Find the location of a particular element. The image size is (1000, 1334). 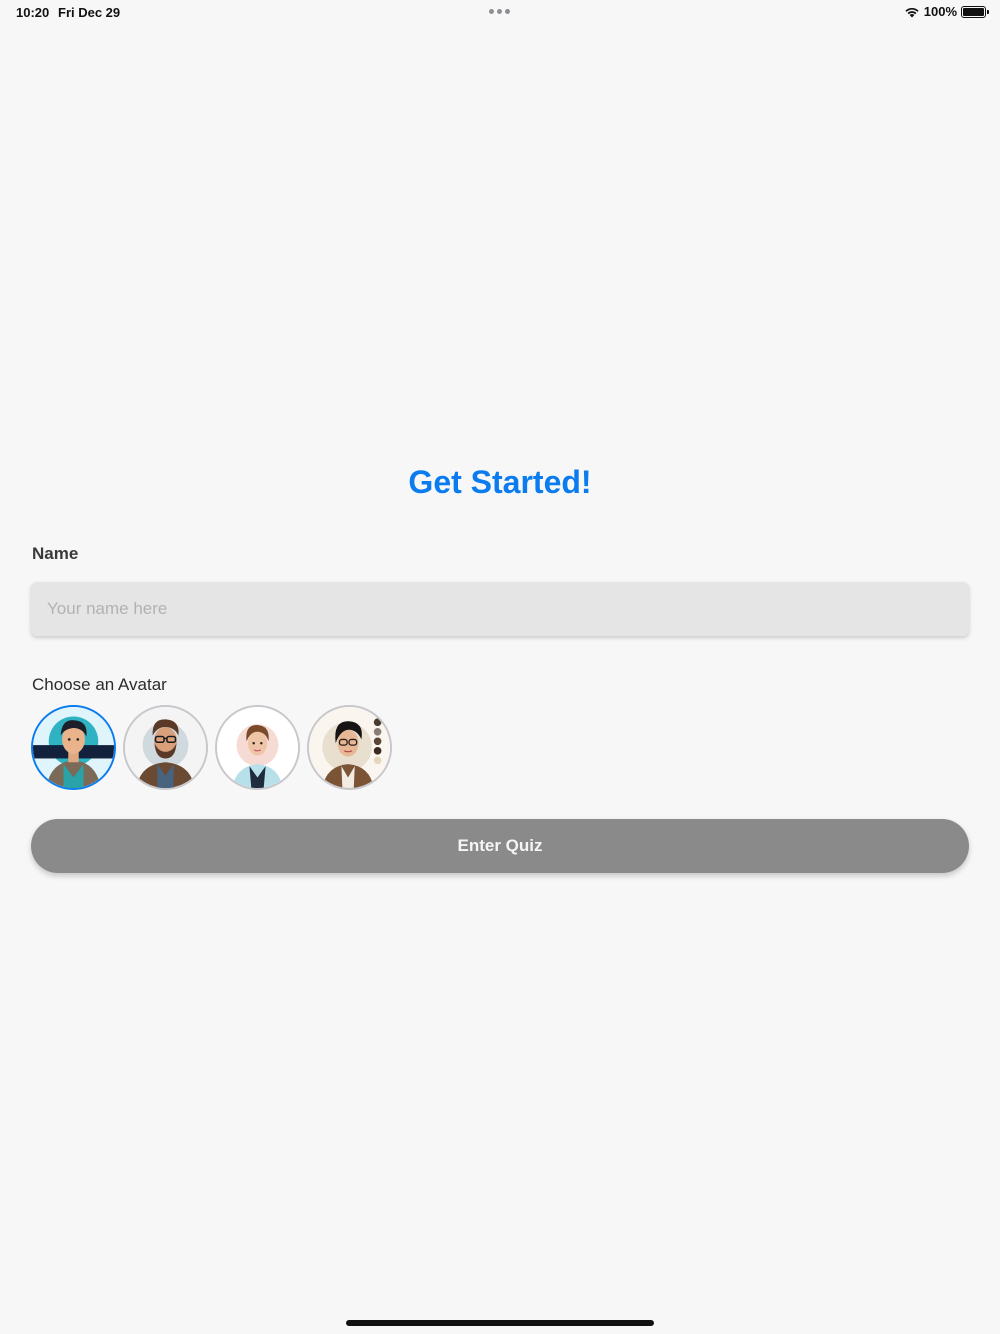

battery-icon is located at coordinates (975, 11).